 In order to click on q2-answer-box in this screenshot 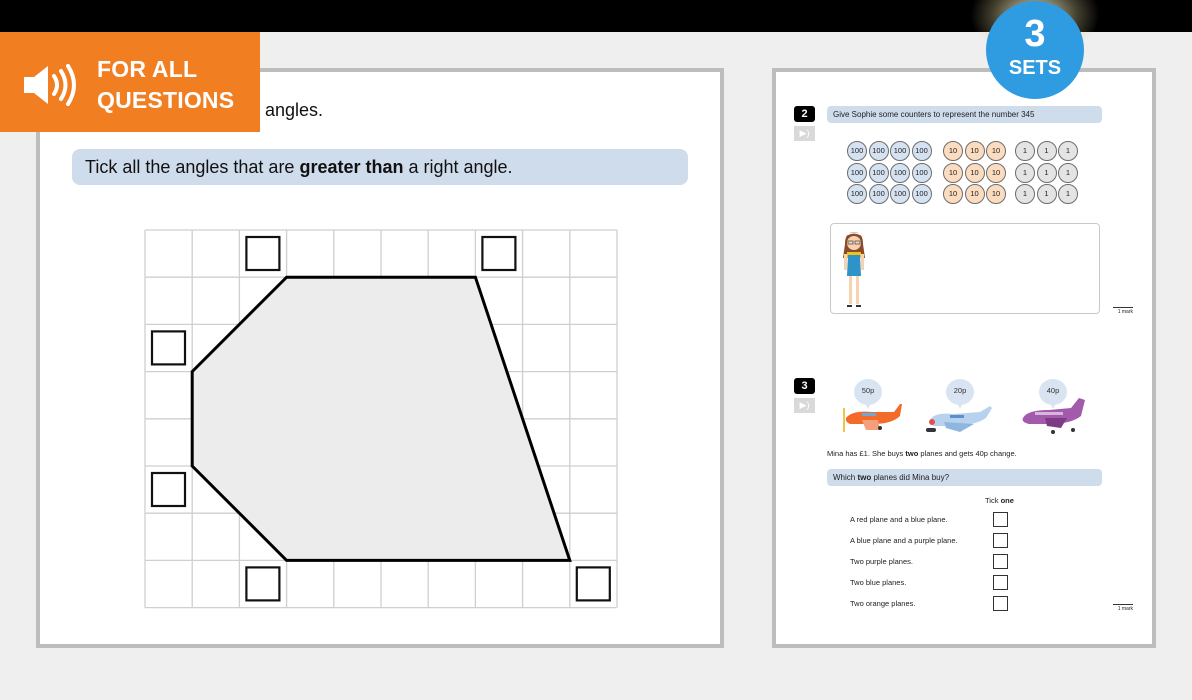, I will do `click(965, 268)`.